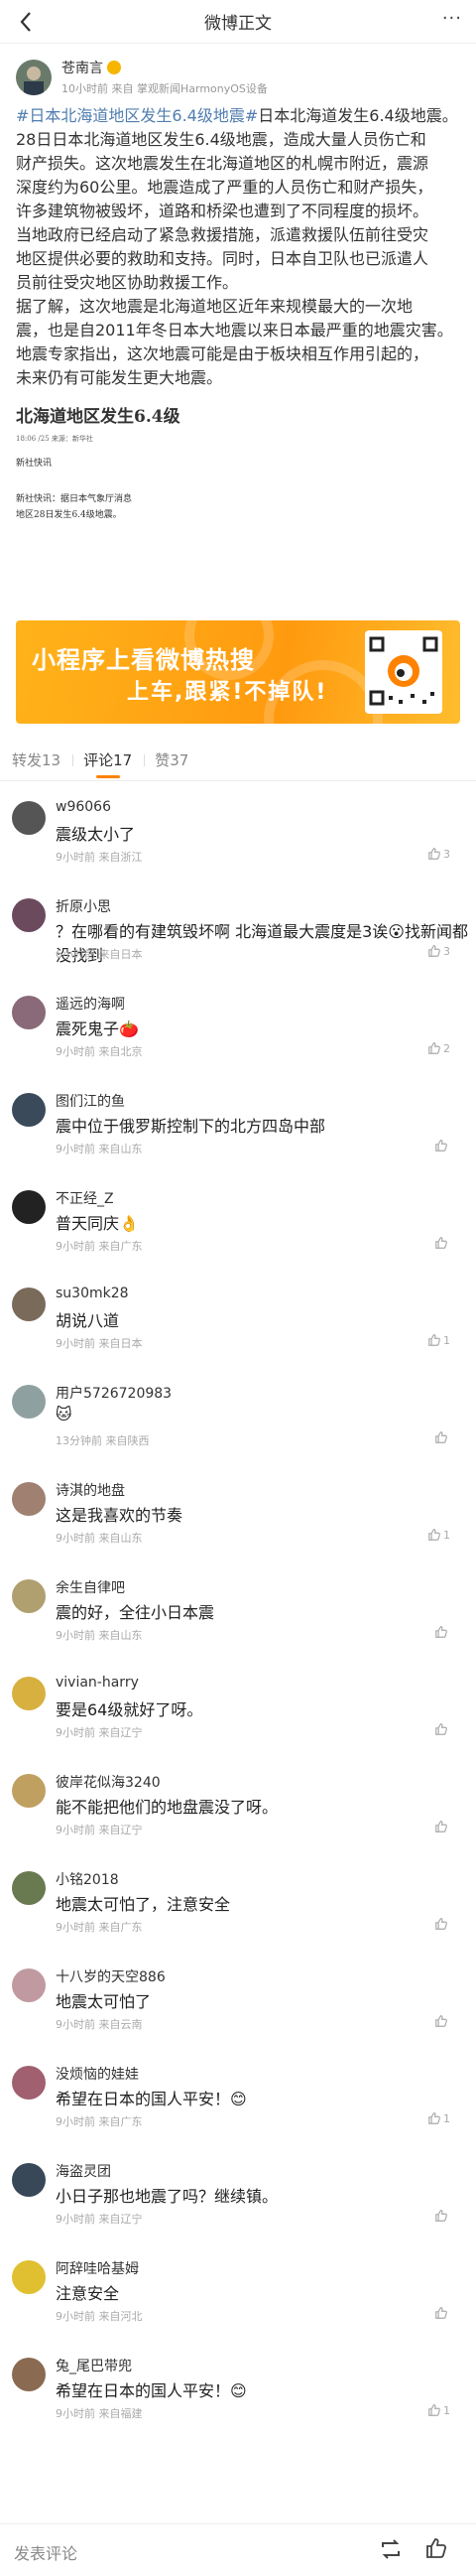  Describe the element at coordinates (26, 22) in the screenshot. I see `back-icon` at that location.